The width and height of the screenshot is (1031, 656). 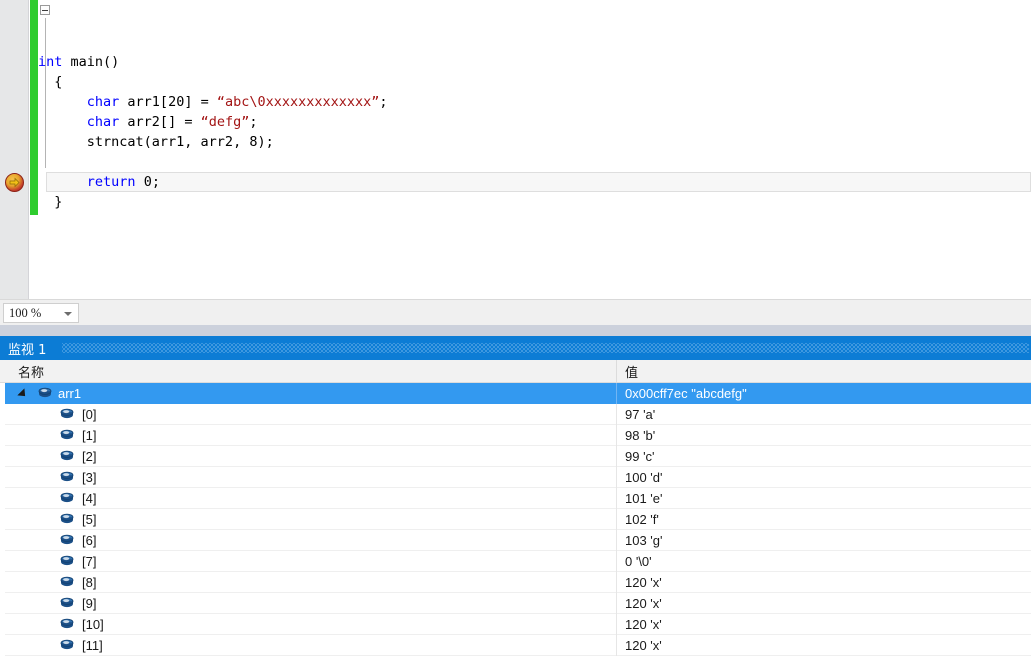 What do you see at coordinates (823, 456) in the screenshot?
I see `row-value-cell: 99 'c'` at bounding box center [823, 456].